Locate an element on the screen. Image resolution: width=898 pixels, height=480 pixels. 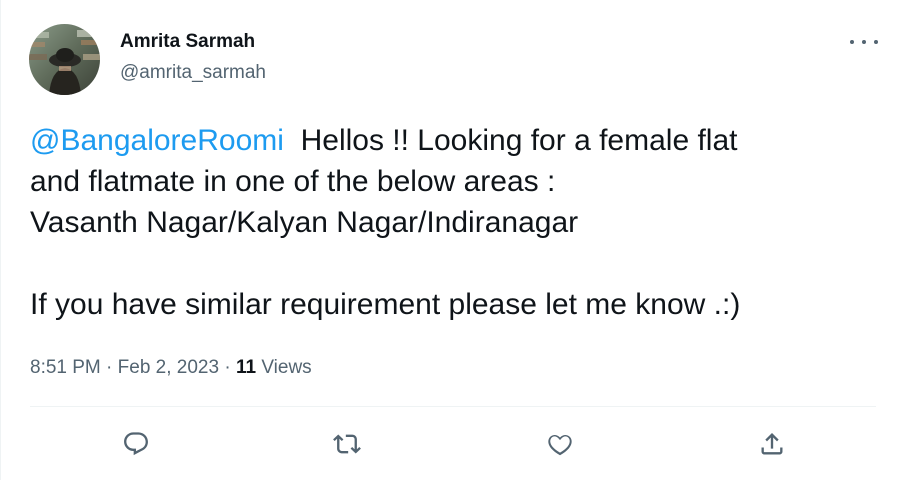
tweet-date: Feb 2, 2023 is located at coordinates (168, 367).